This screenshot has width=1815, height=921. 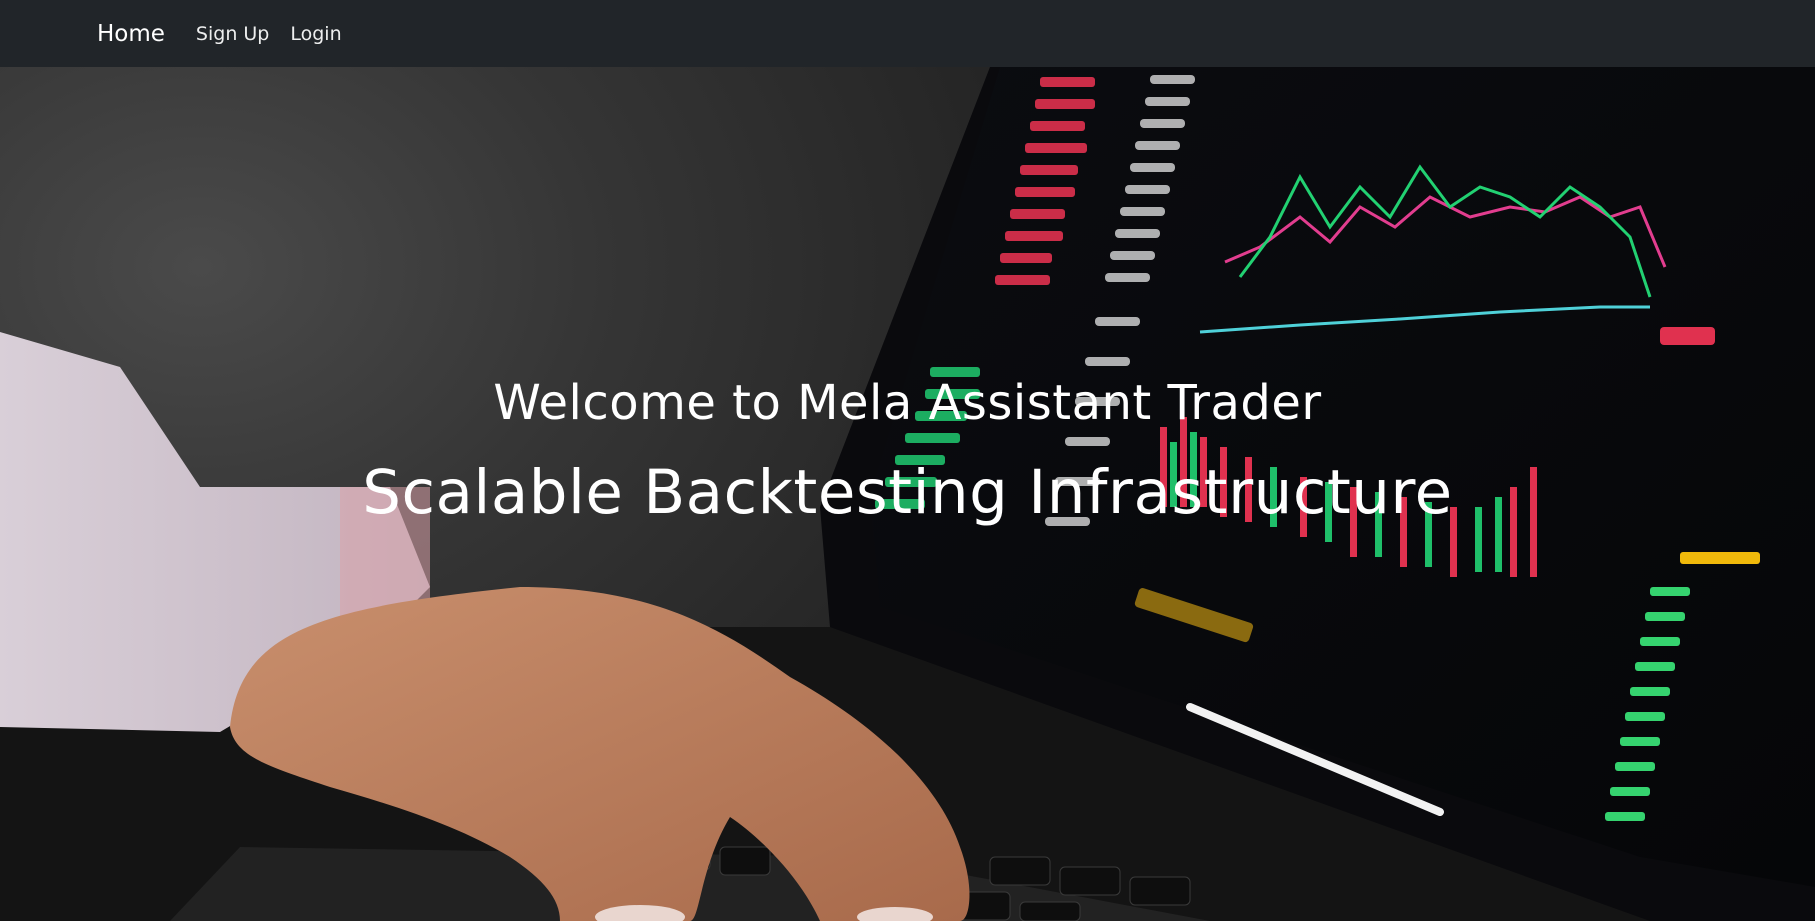 What do you see at coordinates (131, 34) in the screenshot?
I see `nav-home-link: Home` at bounding box center [131, 34].